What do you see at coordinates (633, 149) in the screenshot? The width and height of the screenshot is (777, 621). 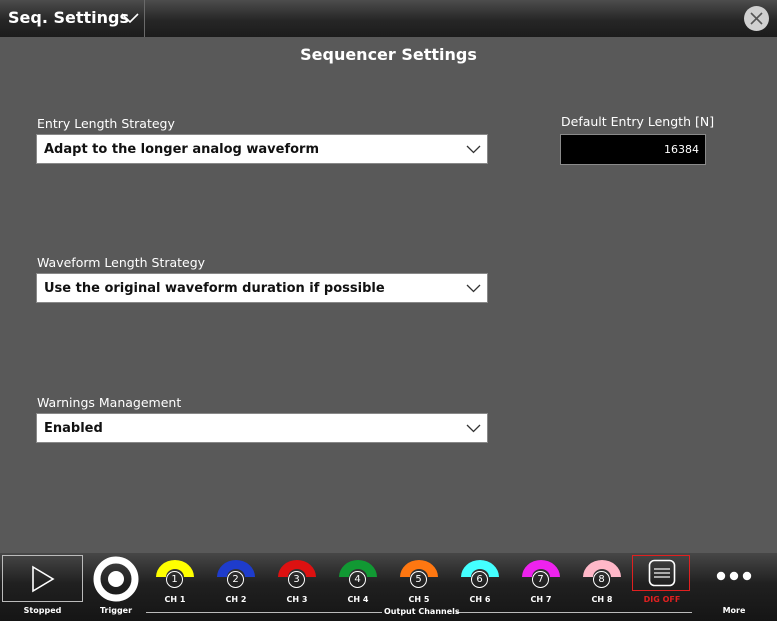 I see `default-entry-length-input: 16384` at bounding box center [633, 149].